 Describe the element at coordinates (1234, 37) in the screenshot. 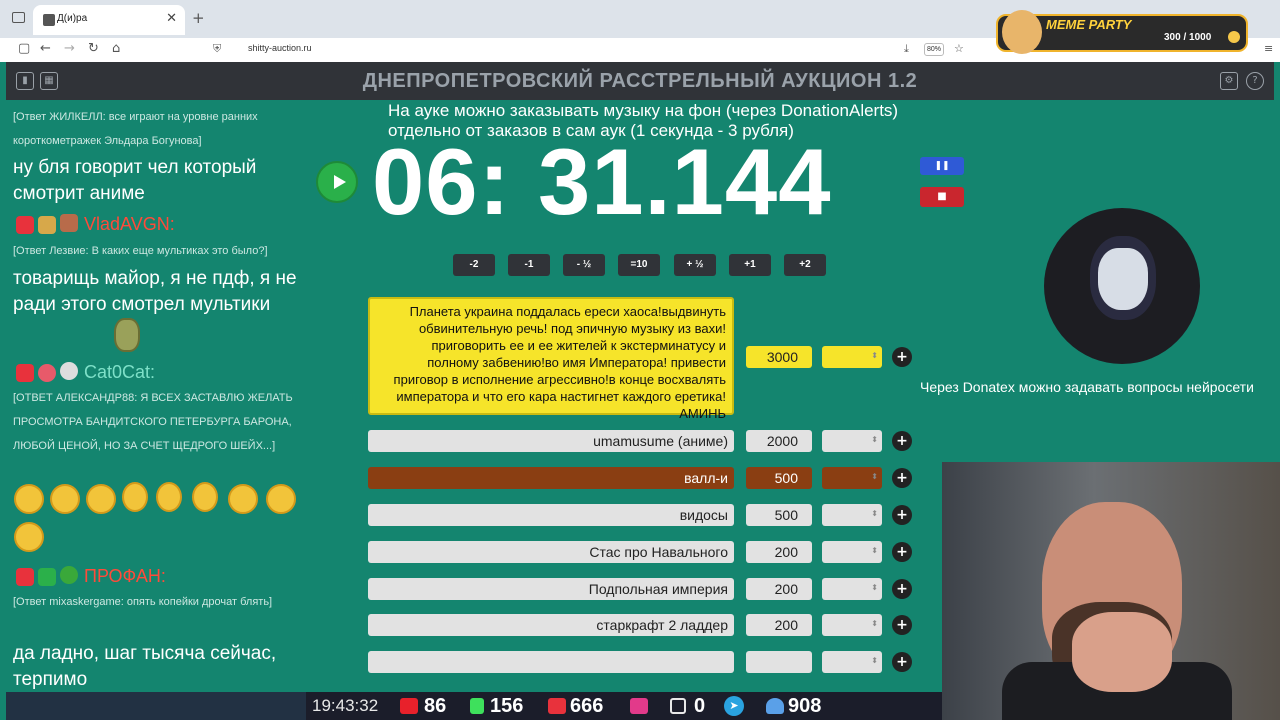

I see `coin-icon` at that location.